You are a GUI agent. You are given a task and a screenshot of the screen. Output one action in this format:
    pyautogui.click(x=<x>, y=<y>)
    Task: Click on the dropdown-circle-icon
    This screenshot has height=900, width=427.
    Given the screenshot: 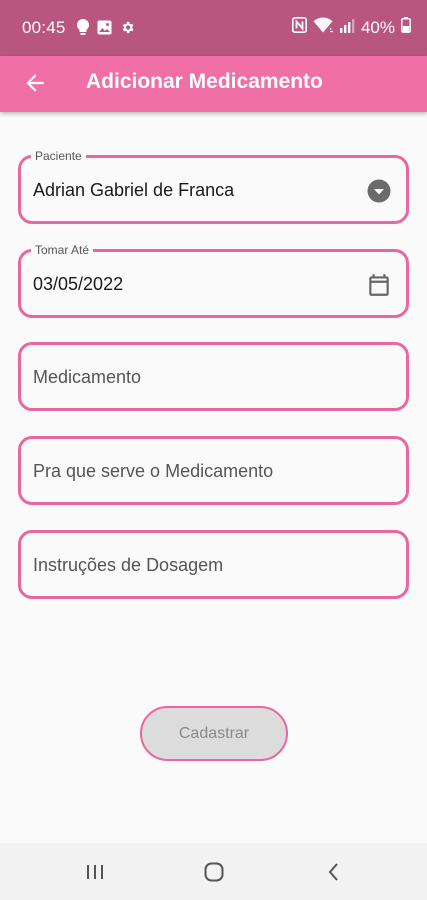 What is the action you would take?
    pyautogui.click(x=379, y=191)
    